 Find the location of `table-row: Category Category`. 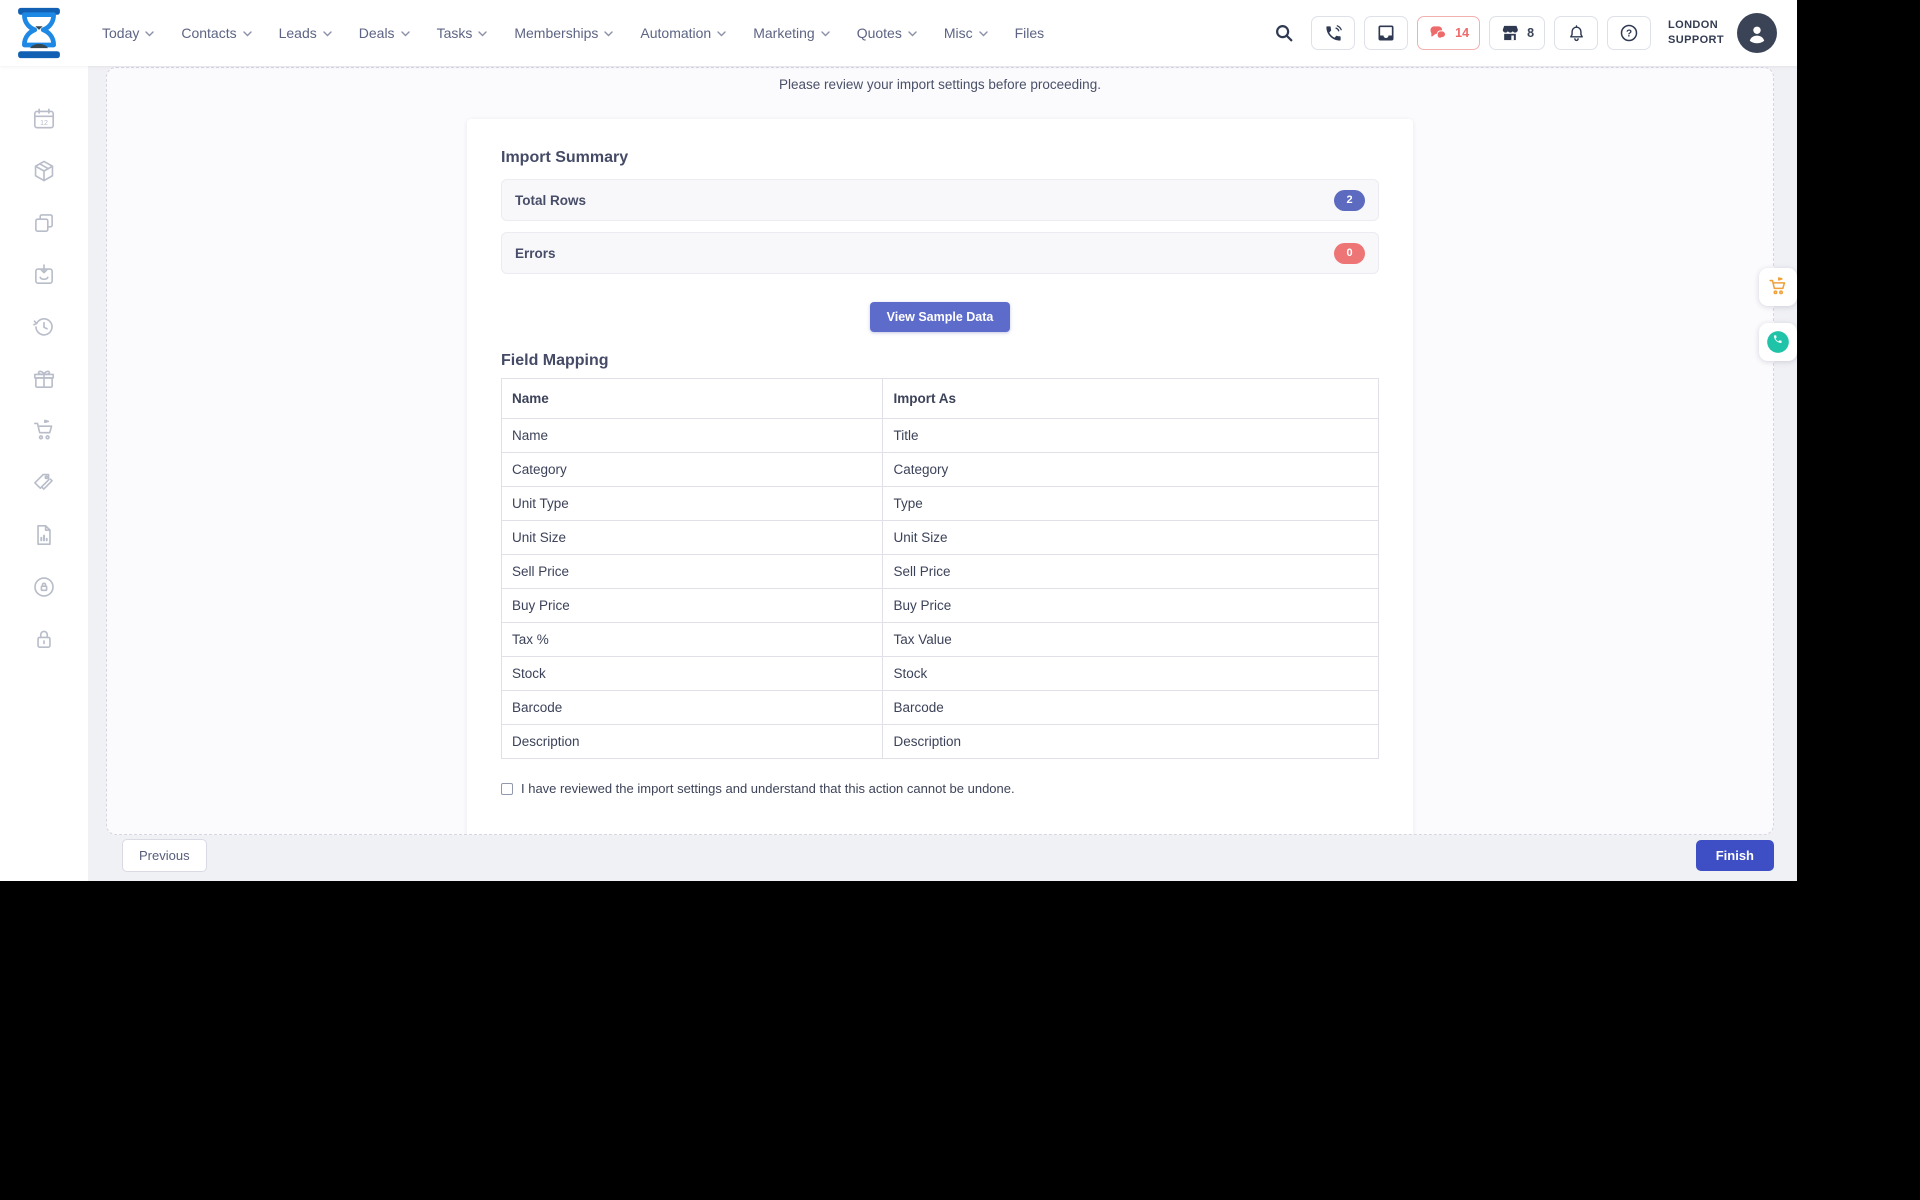

table-row: Category Category is located at coordinates (939, 469).